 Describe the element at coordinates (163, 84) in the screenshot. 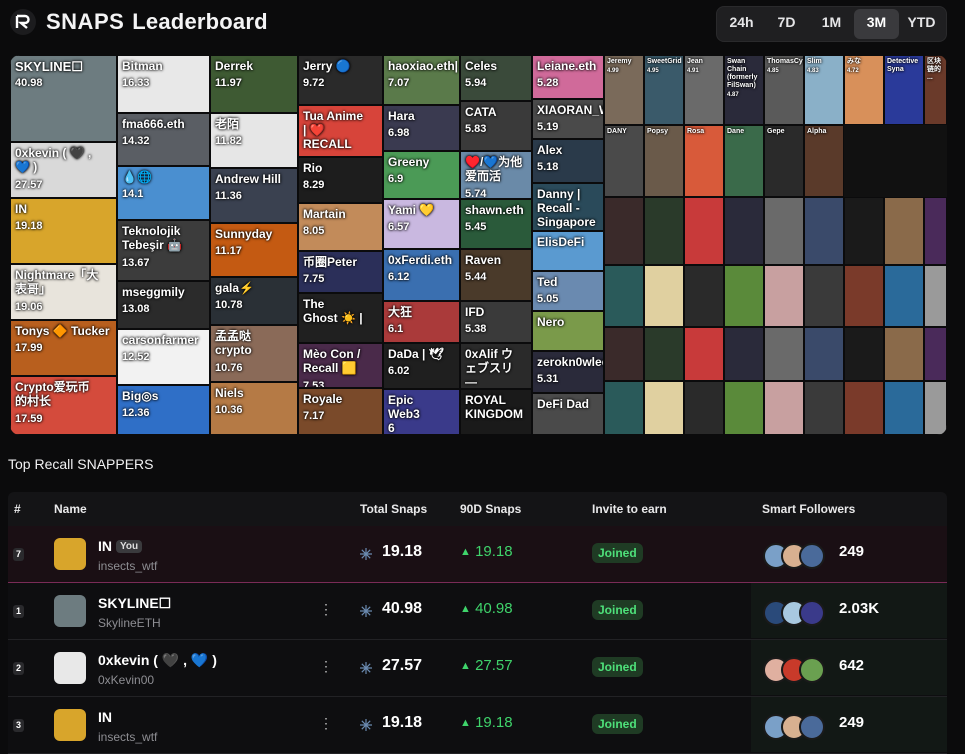

I see `mosaic-tile: Bitman 16.33` at that location.